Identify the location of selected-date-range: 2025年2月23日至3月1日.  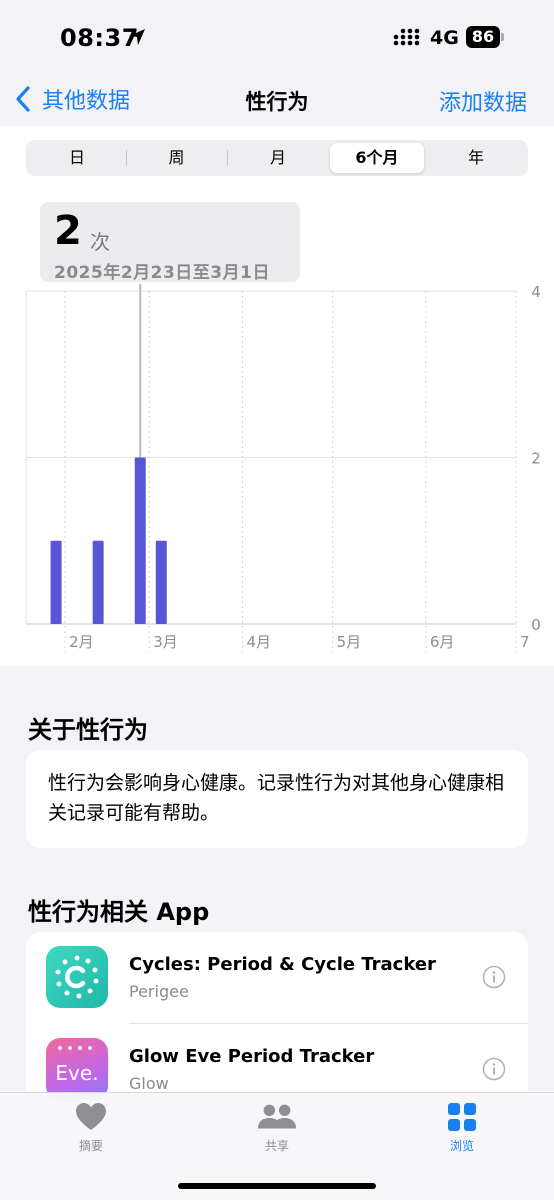
(162, 273).